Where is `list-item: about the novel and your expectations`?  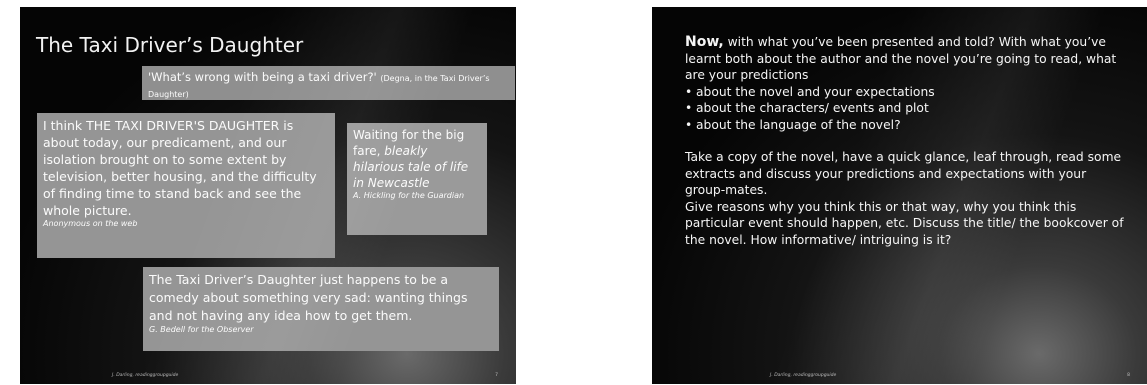
list-item: about the novel and your expectations is located at coordinates (905, 92).